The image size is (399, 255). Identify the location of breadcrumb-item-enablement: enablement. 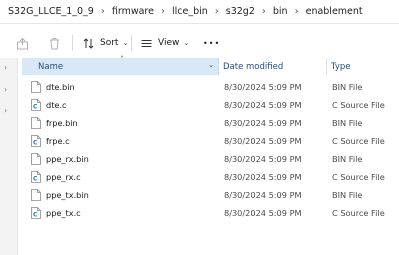
(334, 11).